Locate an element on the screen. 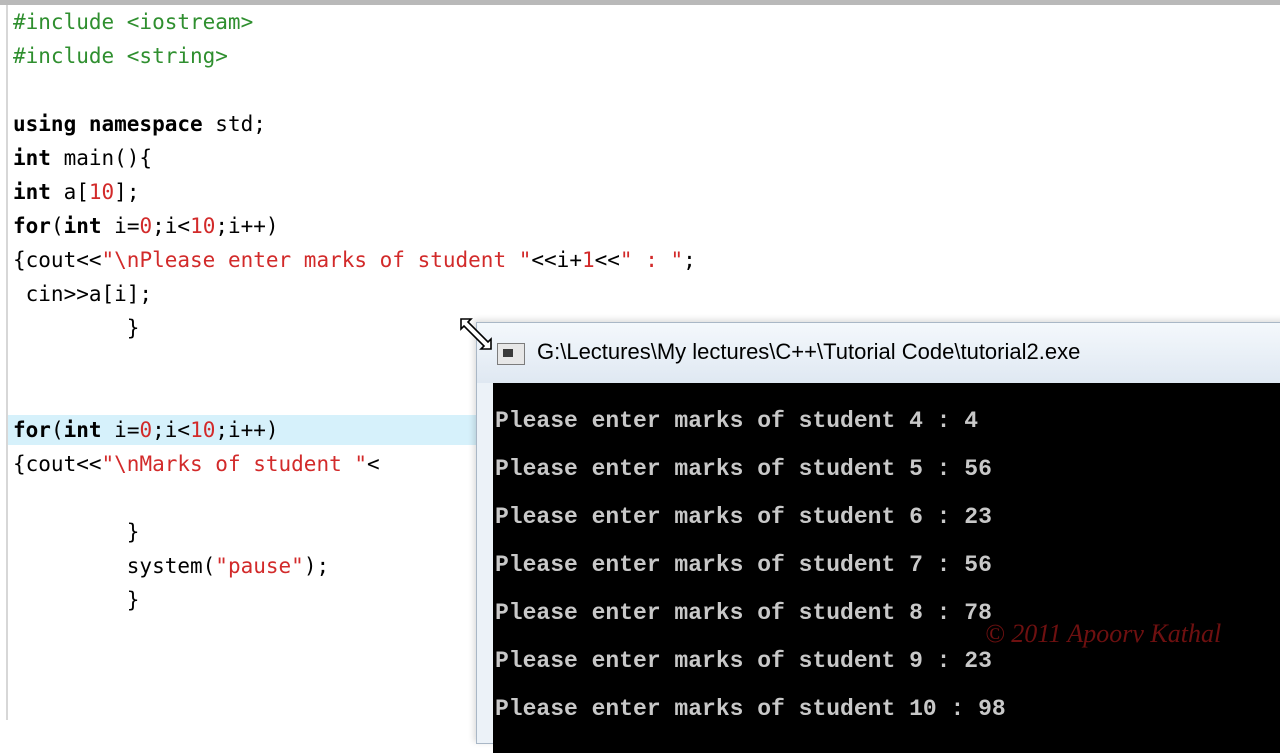  console-line: Please enter marks of student 4 : 4 is located at coordinates (737, 421).